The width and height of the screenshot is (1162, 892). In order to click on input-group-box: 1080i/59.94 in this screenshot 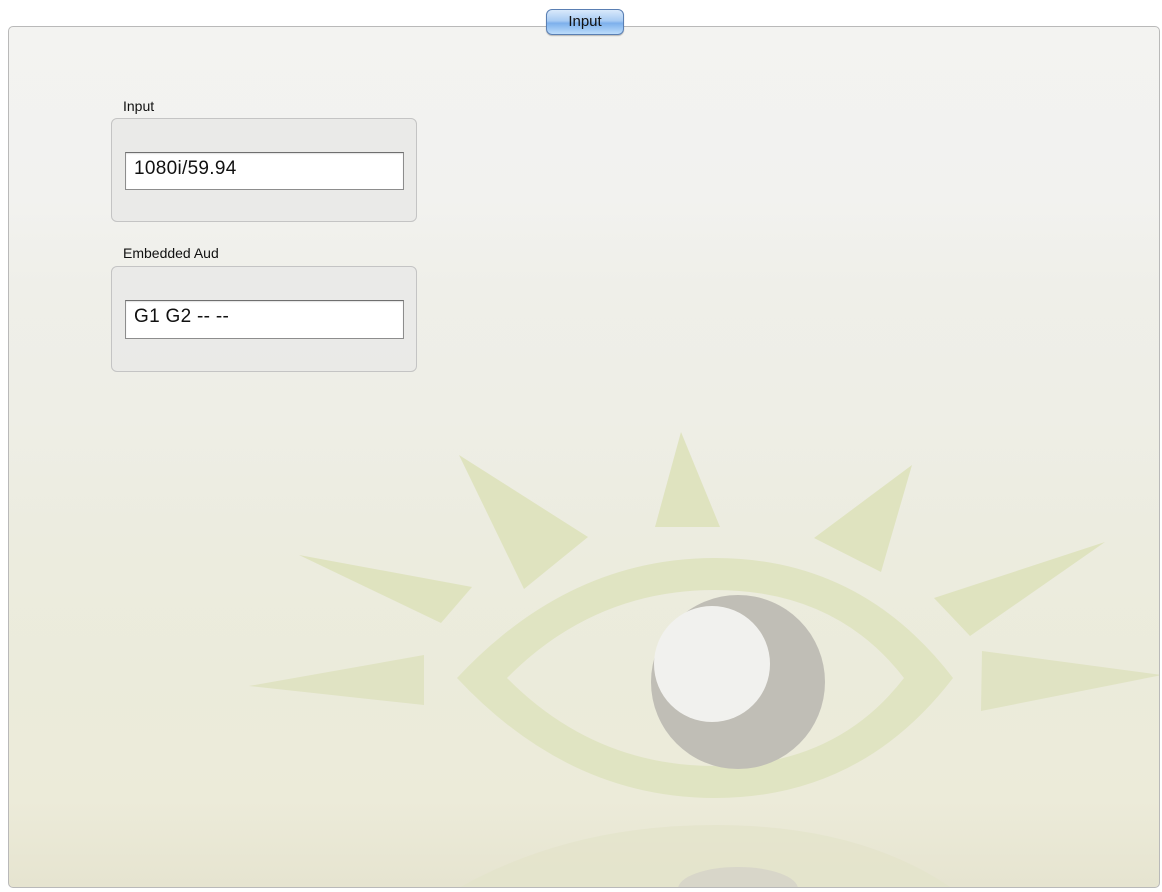, I will do `click(264, 170)`.